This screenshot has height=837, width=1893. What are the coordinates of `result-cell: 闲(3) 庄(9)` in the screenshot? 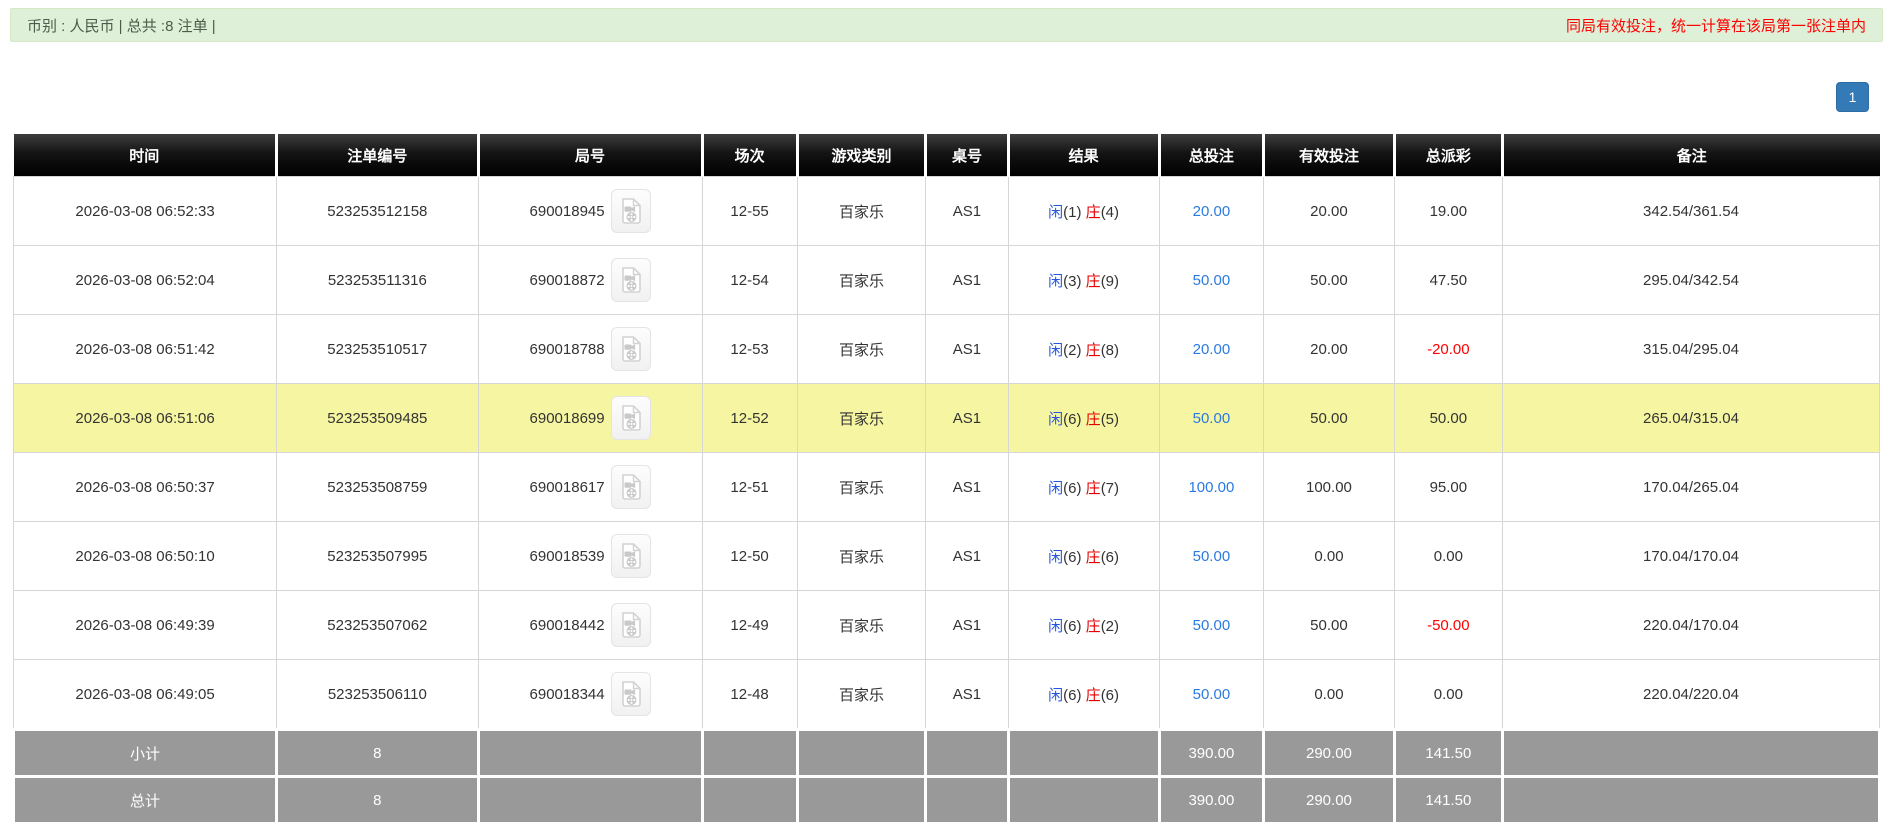 It's located at (1083, 280).